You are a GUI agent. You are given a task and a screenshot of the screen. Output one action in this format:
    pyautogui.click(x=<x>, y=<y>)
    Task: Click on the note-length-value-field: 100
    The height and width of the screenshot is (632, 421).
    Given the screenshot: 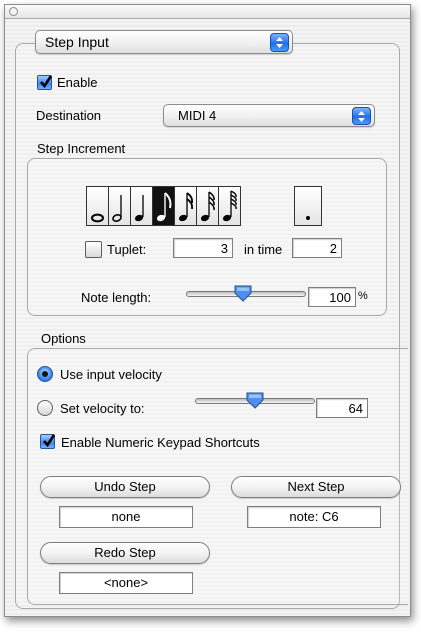 What is the action you would take?
    pyautogui.click(x=332, y=297)
    